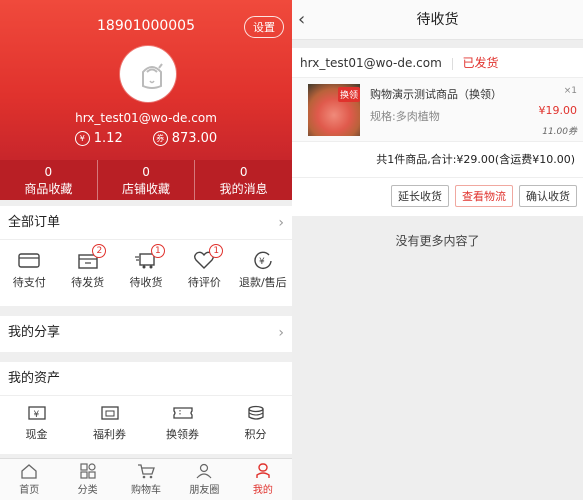 This screenshot has height=500, width=583. Describe the element at coordinates (29, 490) in the screenshot. I see `tab-label: 首页` at that location.